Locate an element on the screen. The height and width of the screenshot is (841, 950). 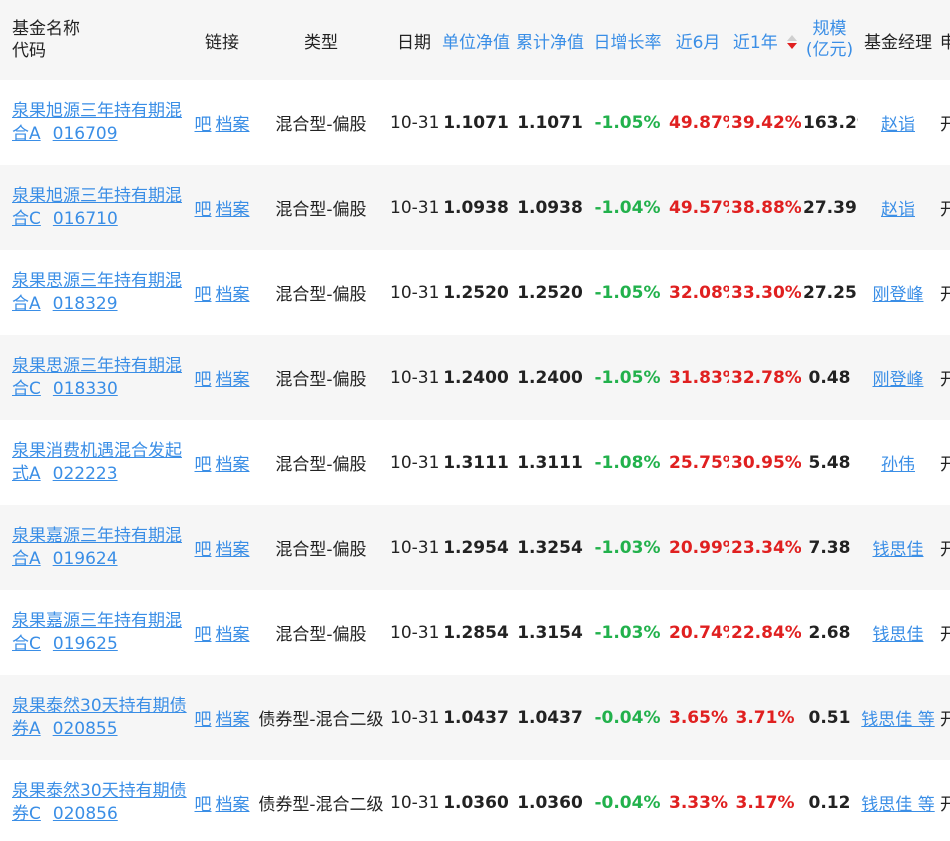
fund-code-link: 018330 is located at coordinates (85, 389).